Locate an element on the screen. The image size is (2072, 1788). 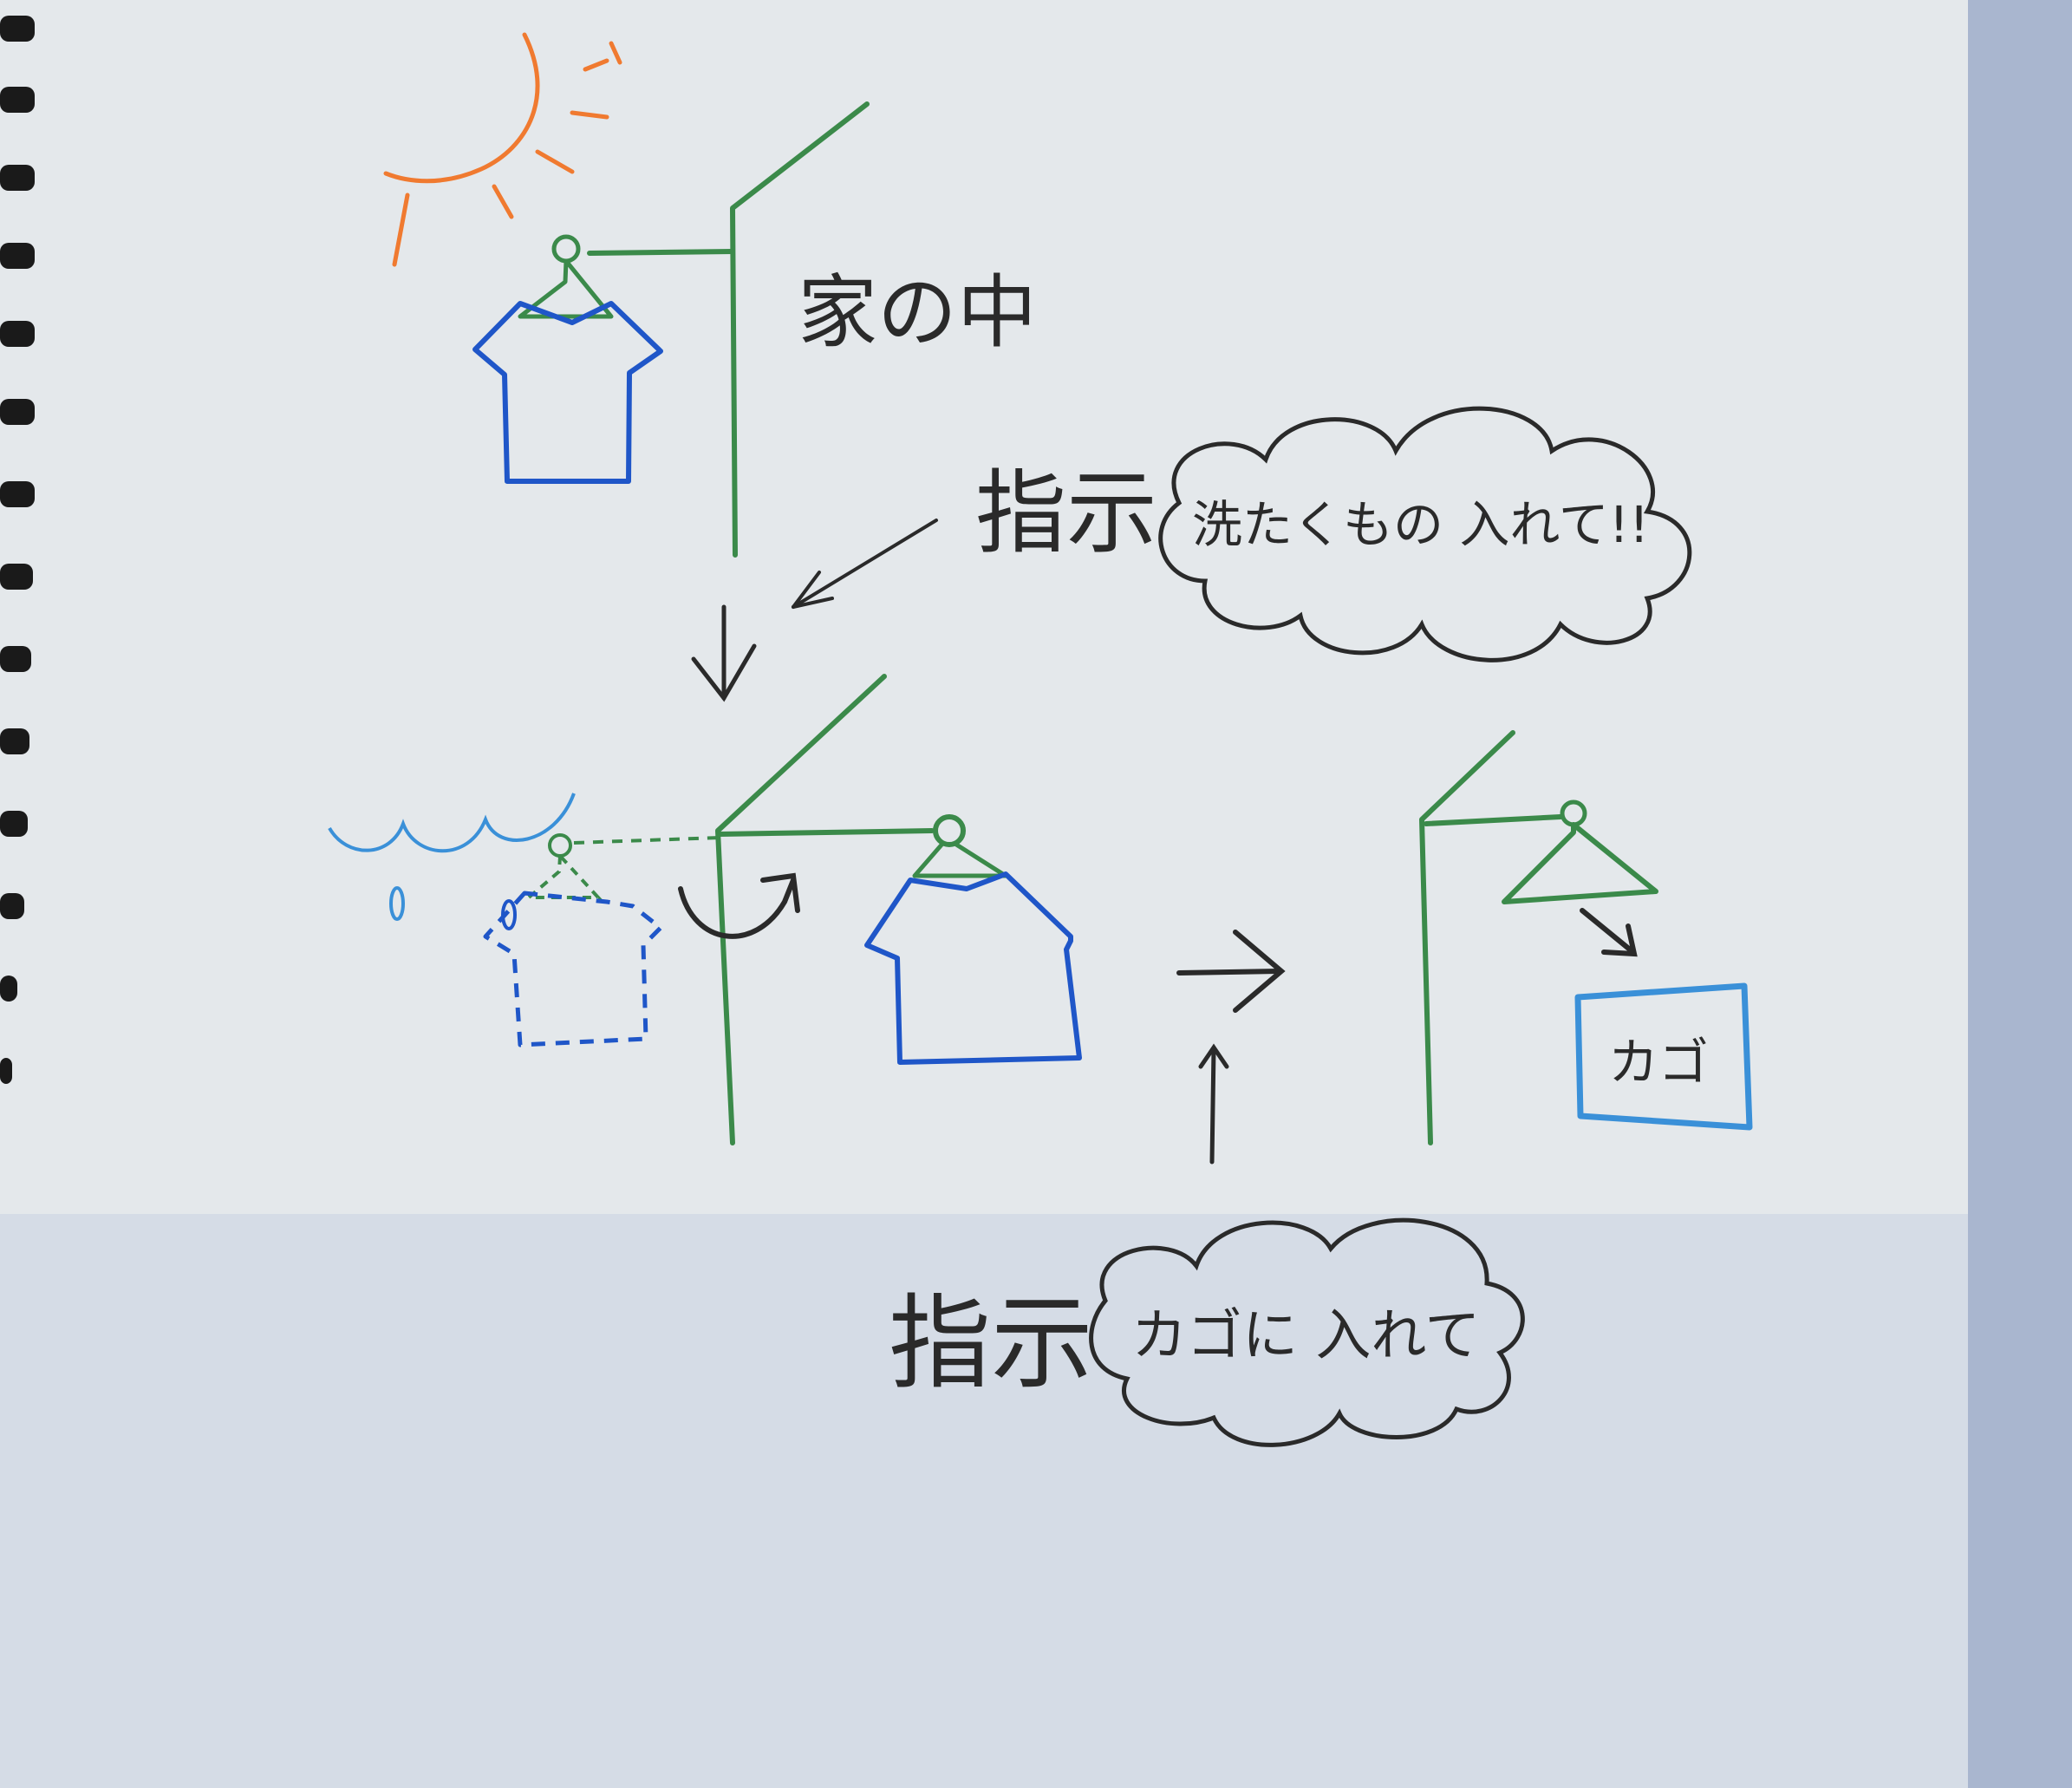
bubble-2-text: カゴに 入れて is located at coordinates (1305, 1336).